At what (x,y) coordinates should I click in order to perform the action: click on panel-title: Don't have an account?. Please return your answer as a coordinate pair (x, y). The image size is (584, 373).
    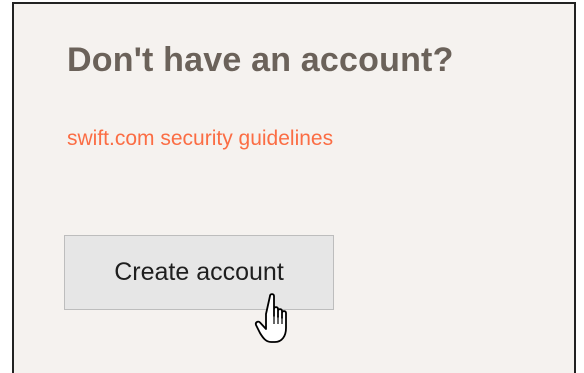
    Looking at the image, I should click on (260, 60).